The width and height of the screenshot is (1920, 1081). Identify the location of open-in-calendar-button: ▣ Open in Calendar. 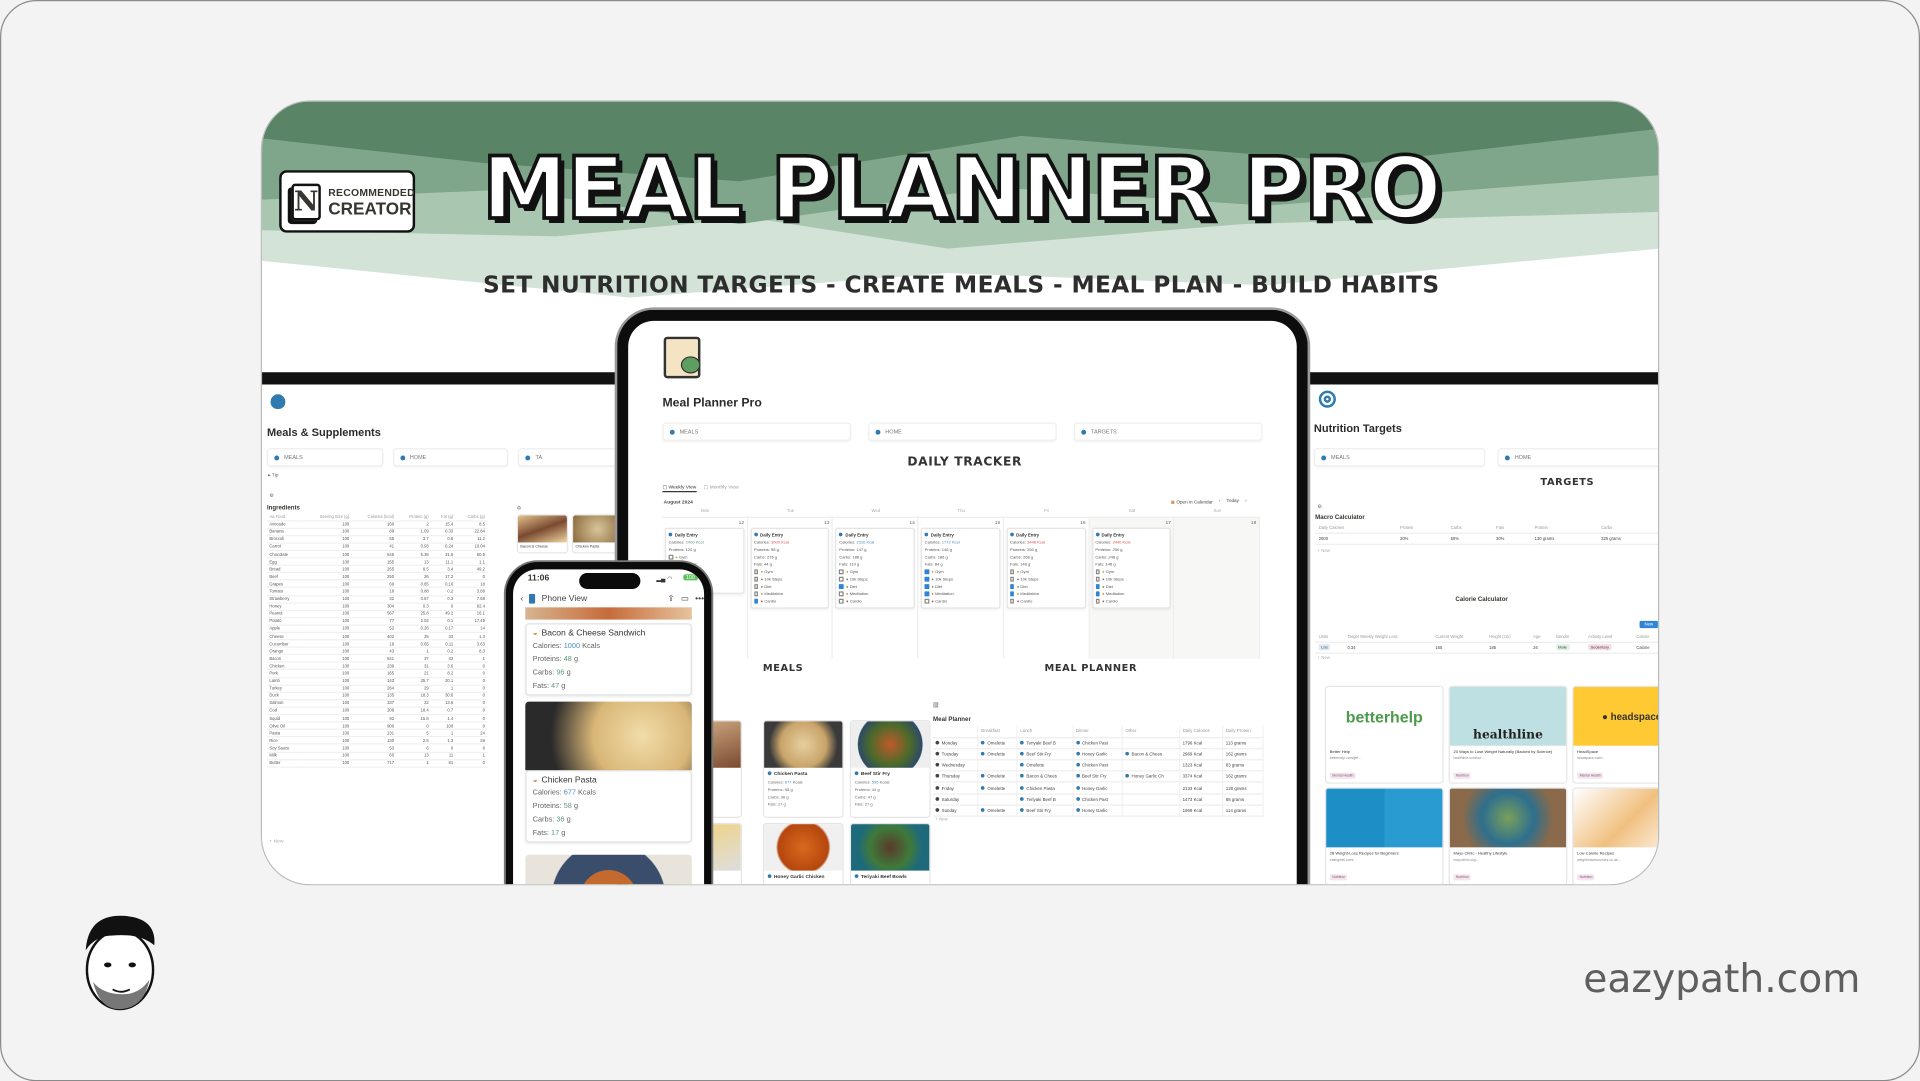
(1192, 501).